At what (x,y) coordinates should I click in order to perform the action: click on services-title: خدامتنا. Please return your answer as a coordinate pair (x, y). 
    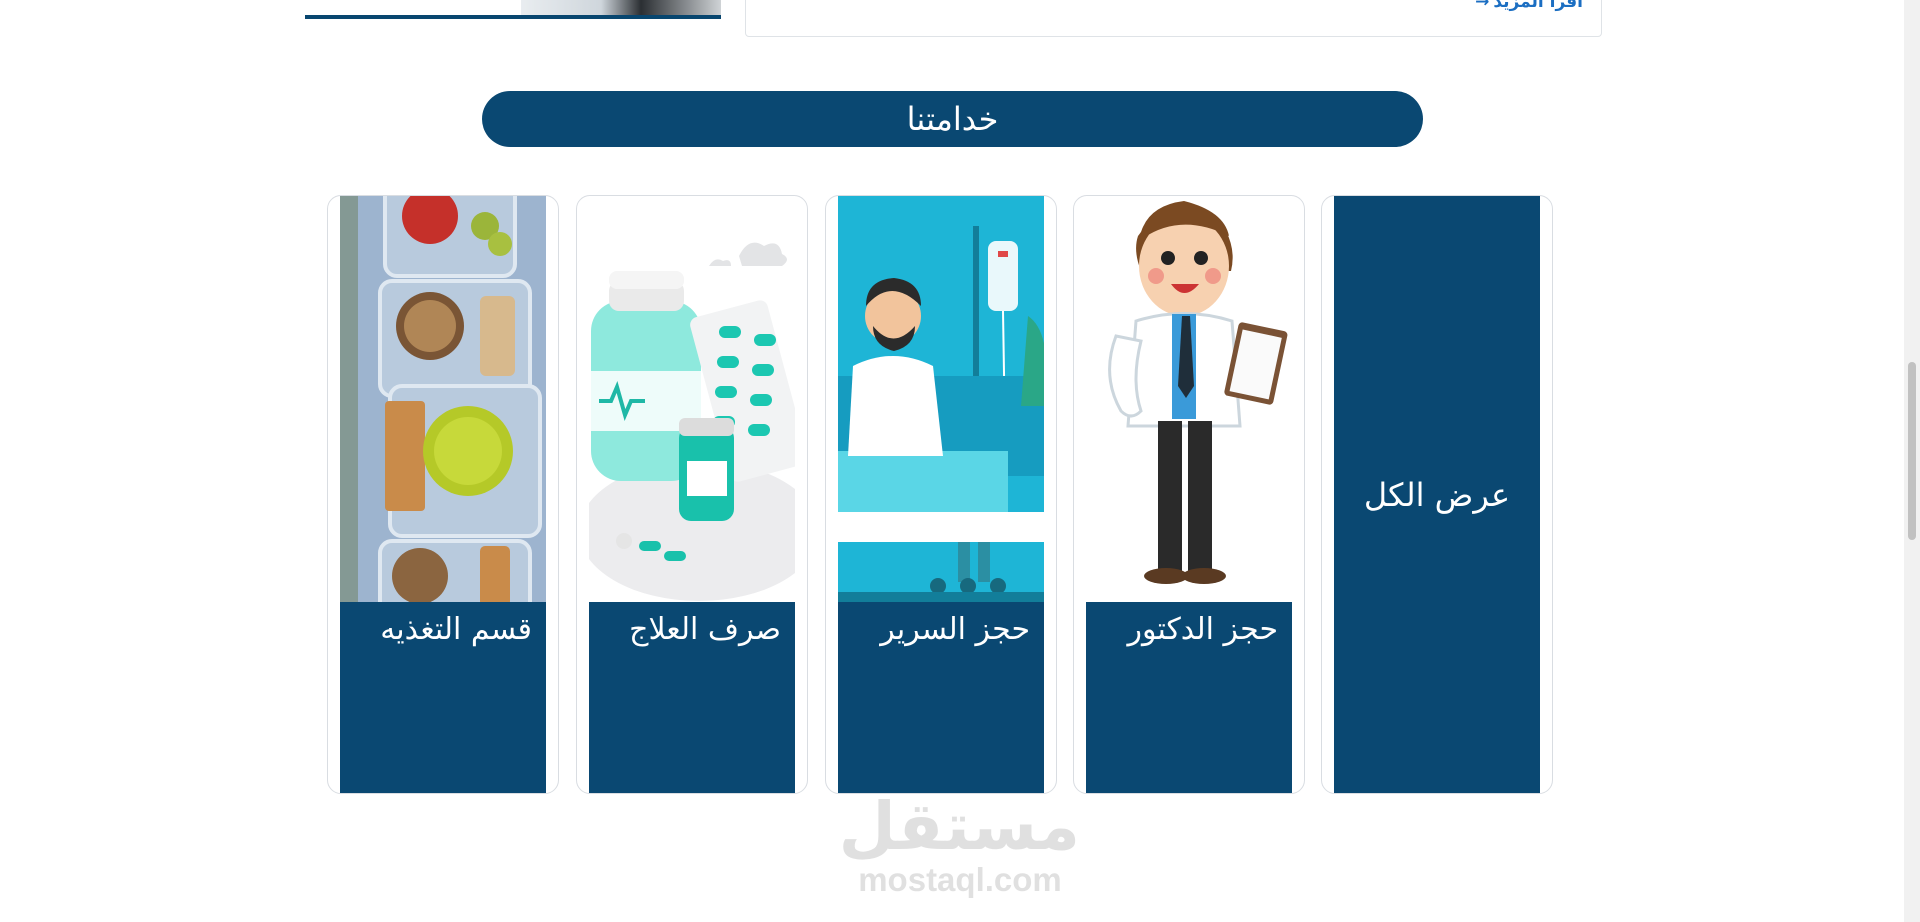
    Looking at the image, I should click on (952, 119).